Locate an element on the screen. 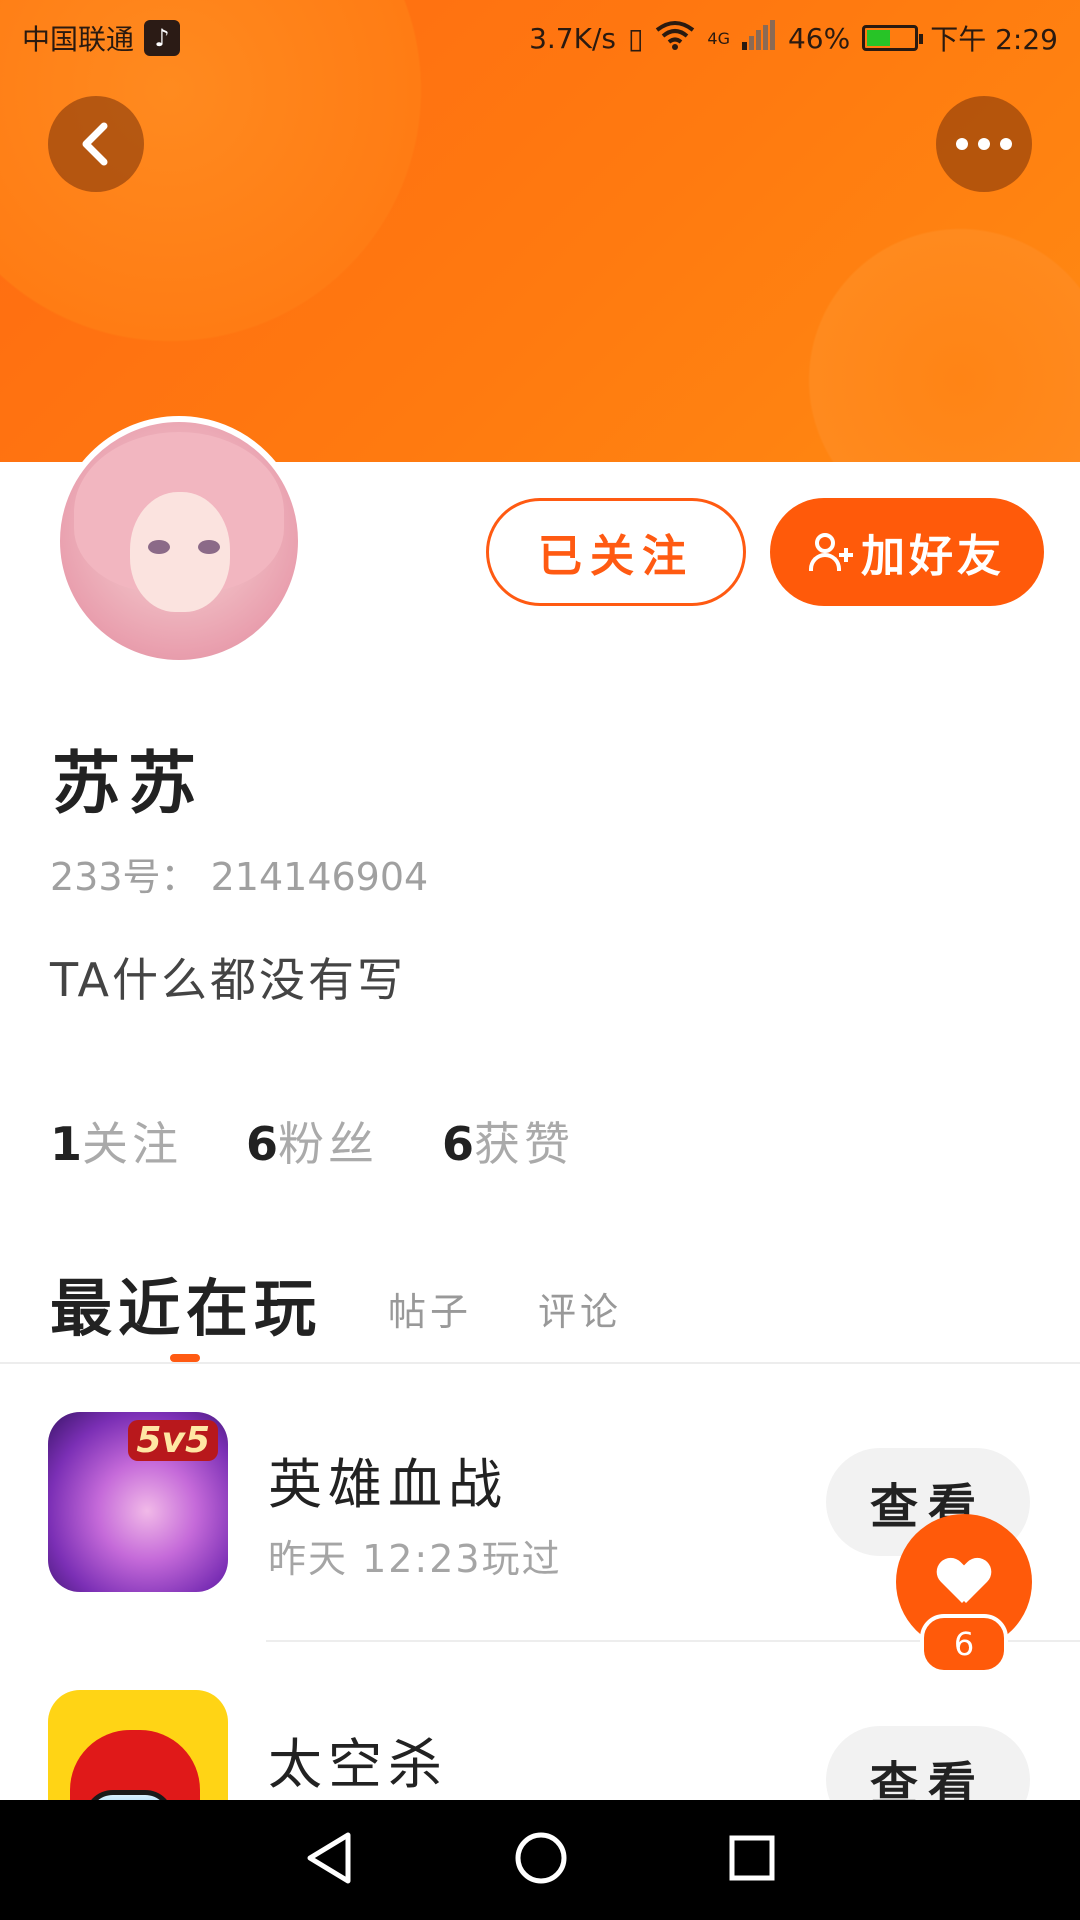 The height and width of the screenshot is (1920, 1080). tab-posts: 帖子 is located at coordinates (430, 1314).